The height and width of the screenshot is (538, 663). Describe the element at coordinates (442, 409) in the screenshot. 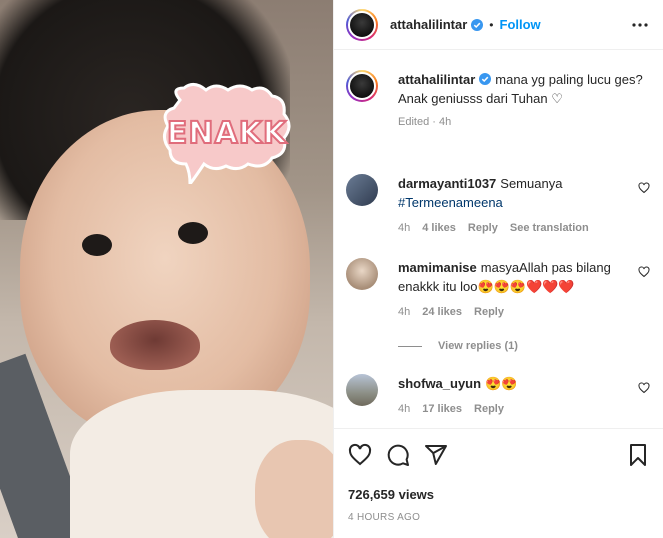

I see `comment-likes: 17 likes` at that location.